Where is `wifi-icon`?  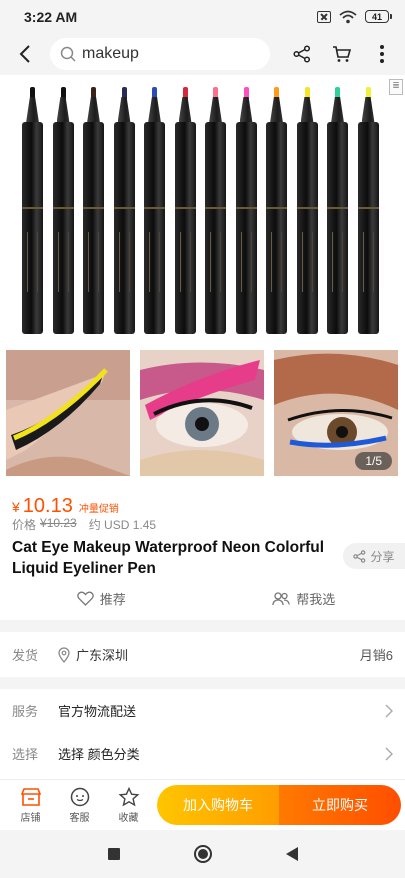
wifi-icon is located at coordinates (348, 16).